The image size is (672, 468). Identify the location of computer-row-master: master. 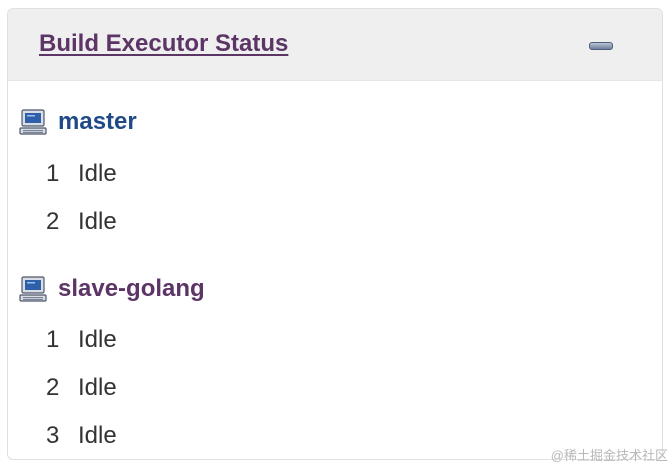
(77, 122).